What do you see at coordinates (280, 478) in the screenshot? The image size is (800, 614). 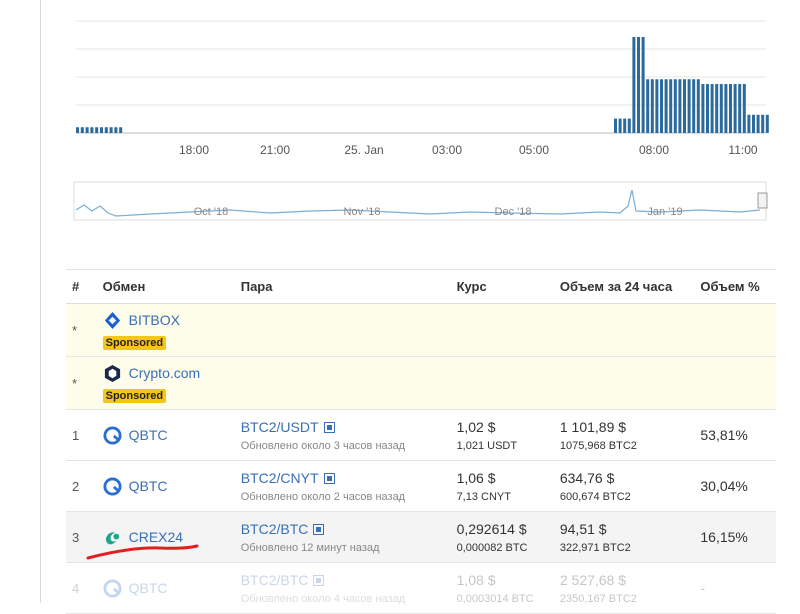 I see `pair-link: BTC2/CNYT` at bounding box center [280, 478].